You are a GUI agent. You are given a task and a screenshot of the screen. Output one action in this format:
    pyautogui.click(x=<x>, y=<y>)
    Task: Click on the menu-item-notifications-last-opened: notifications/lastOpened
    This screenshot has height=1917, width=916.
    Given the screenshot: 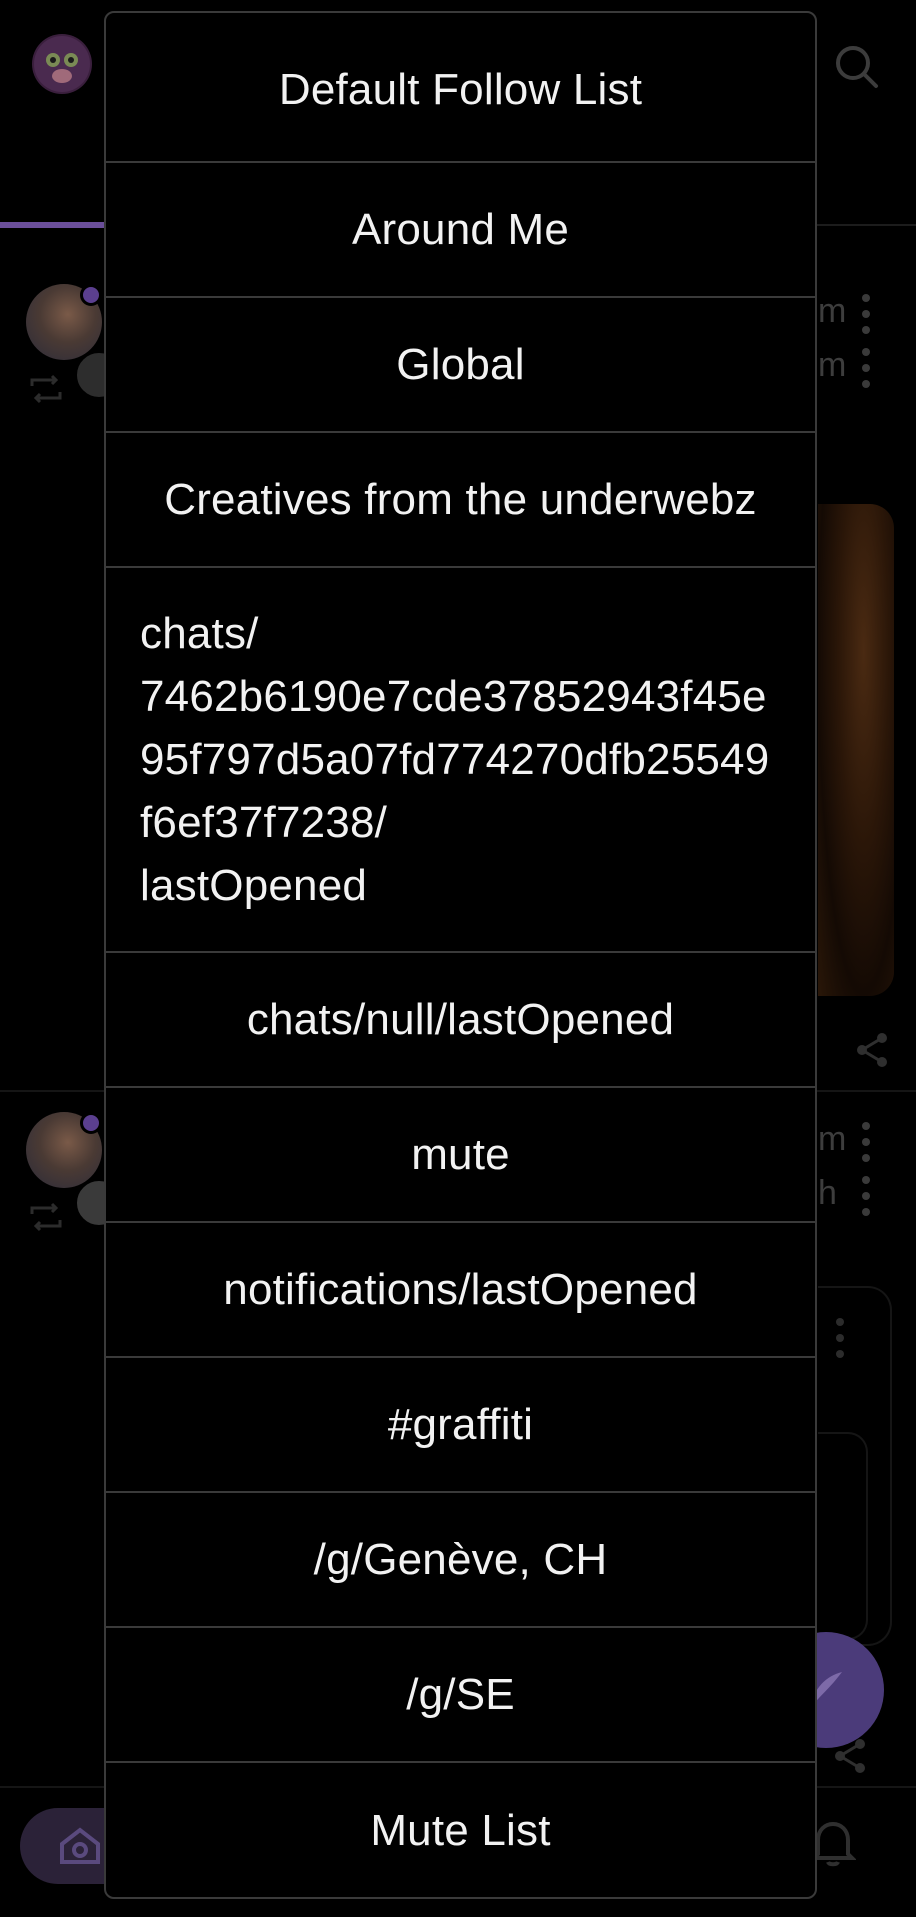 What is the action you would take?
    pyautogui.click(x=460, y=1290)
    